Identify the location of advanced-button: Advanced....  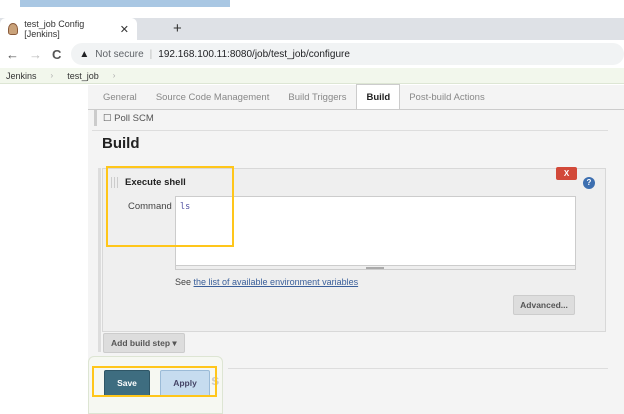
(544, 305).